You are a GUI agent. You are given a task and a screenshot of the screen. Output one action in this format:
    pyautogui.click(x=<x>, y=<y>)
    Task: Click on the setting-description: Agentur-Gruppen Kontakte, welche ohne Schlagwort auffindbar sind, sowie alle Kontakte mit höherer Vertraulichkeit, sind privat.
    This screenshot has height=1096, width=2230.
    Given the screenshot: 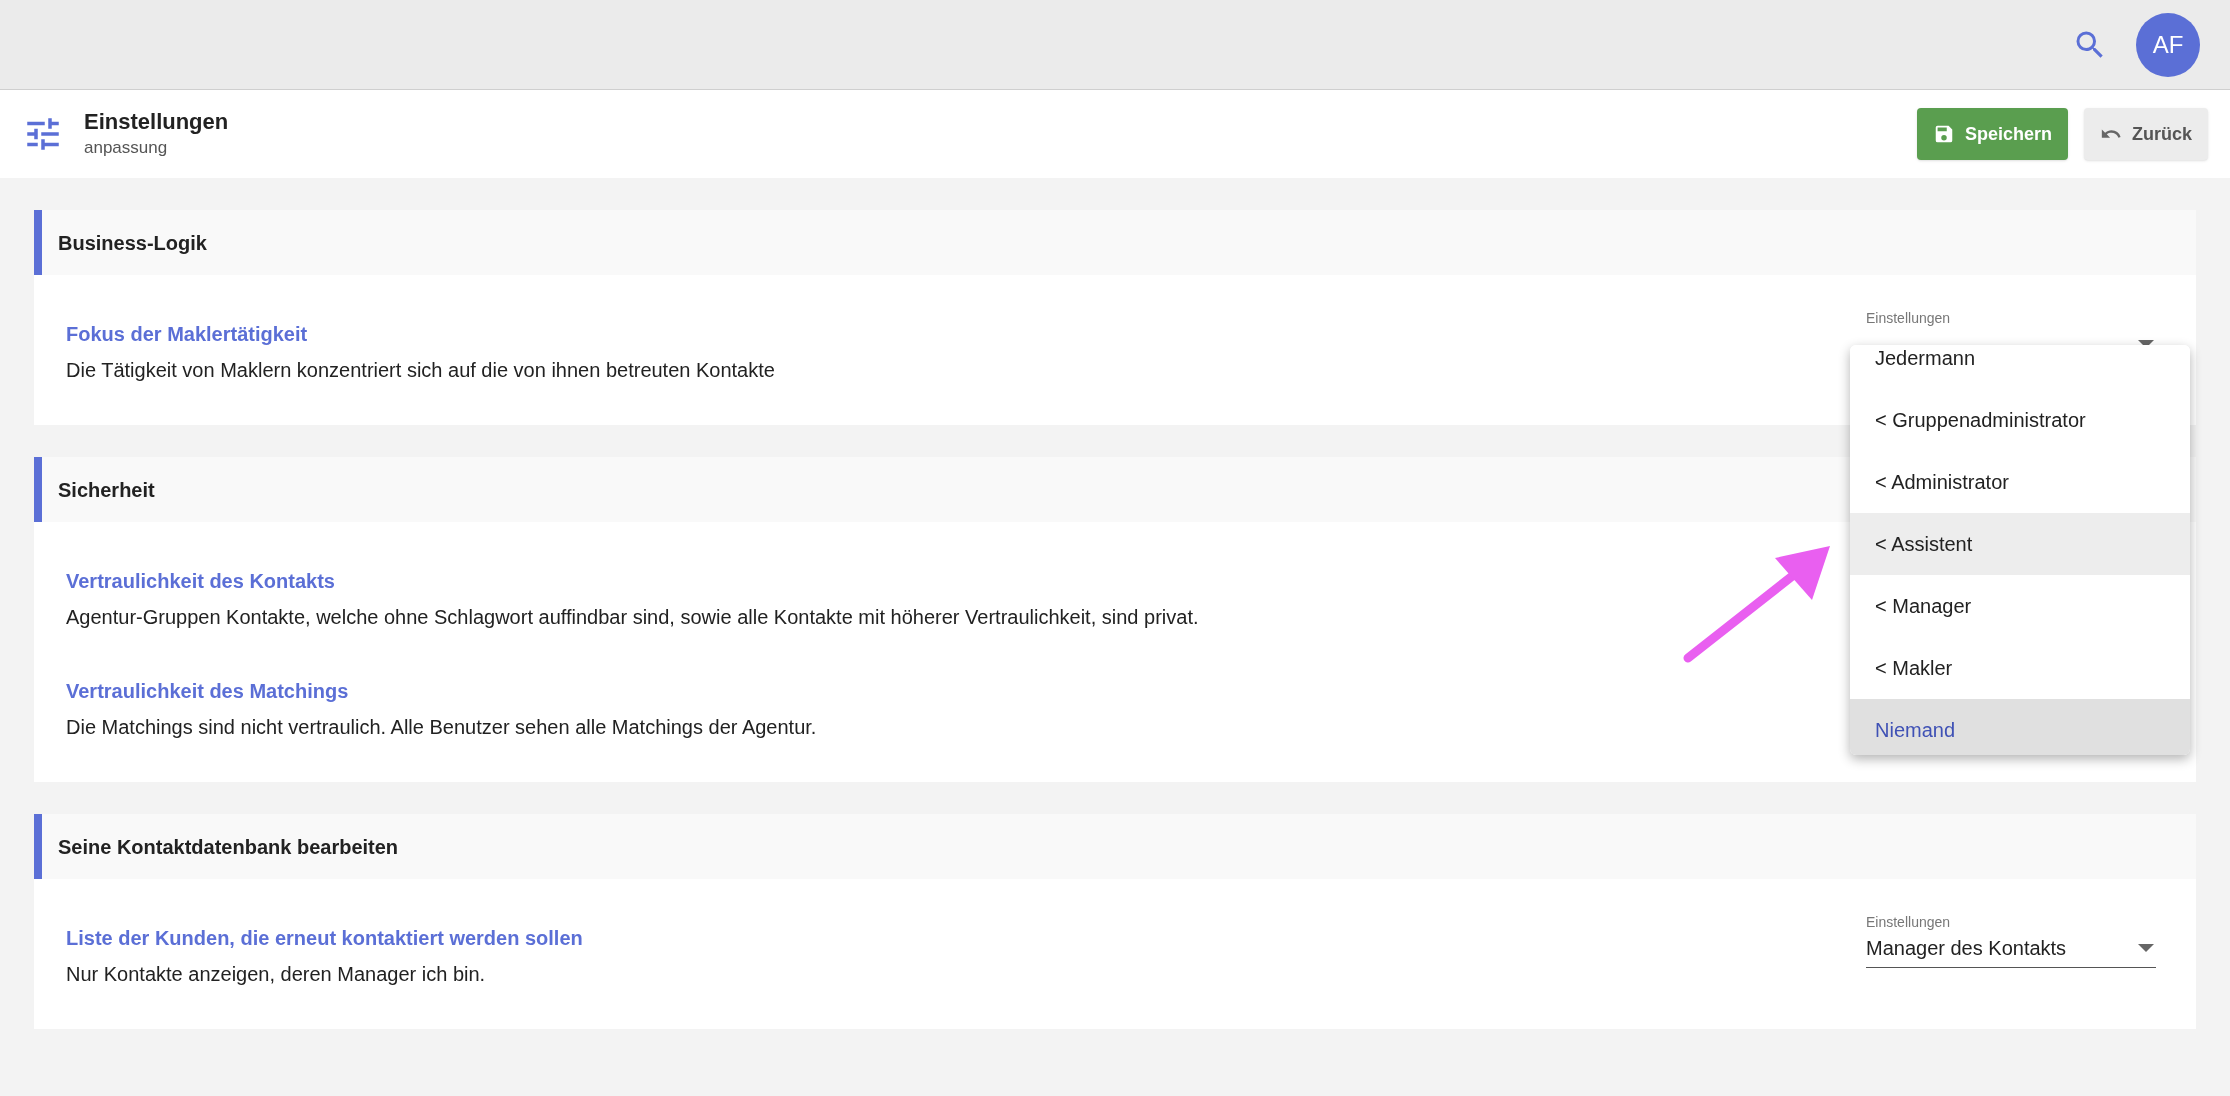 What is the action you would take?
    pyautogui.click(x=632, y=617)
    